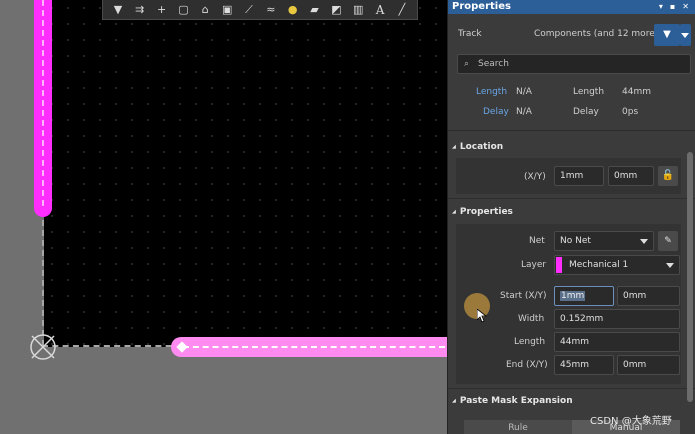  What do you see at coordinates (467, 64) in the screenshot?
I see `search-icon: ⌕` at bounding box center [467, 64].